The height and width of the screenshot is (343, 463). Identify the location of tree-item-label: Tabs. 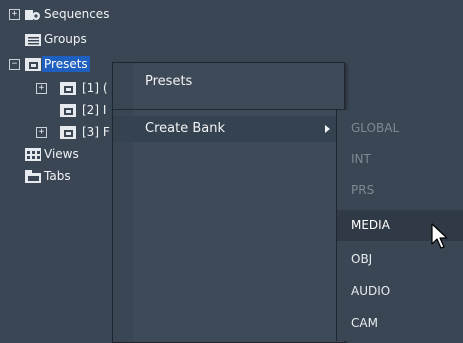
(57, 176).